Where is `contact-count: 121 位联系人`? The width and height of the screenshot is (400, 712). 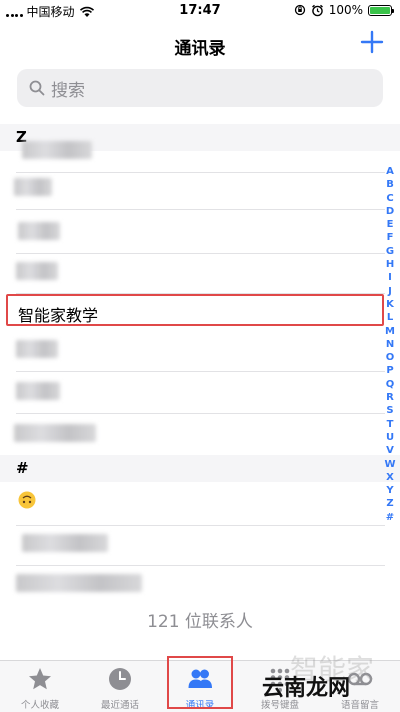 contact-count: 121 位联系人 is located at coordinates (200, 622).